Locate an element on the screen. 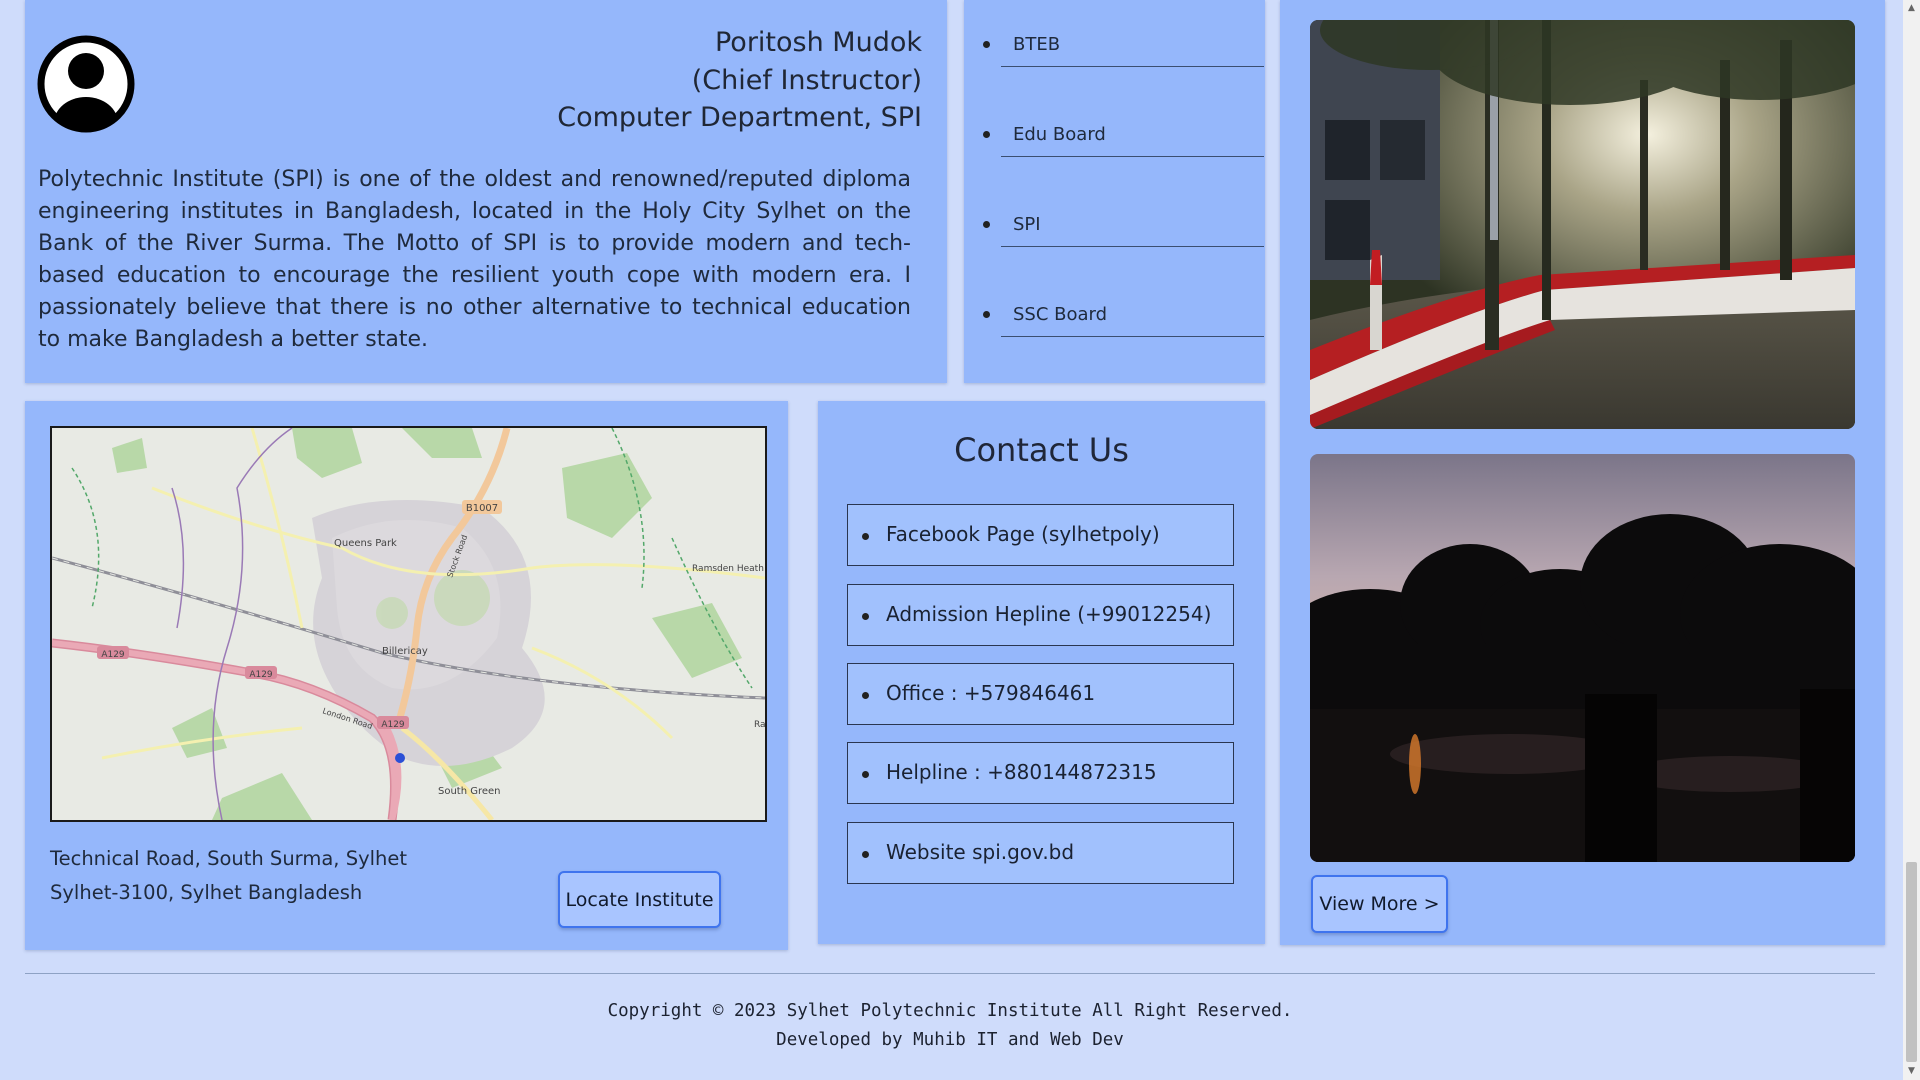  link-bteb: BTEB is located at coordinates (1123, 35).